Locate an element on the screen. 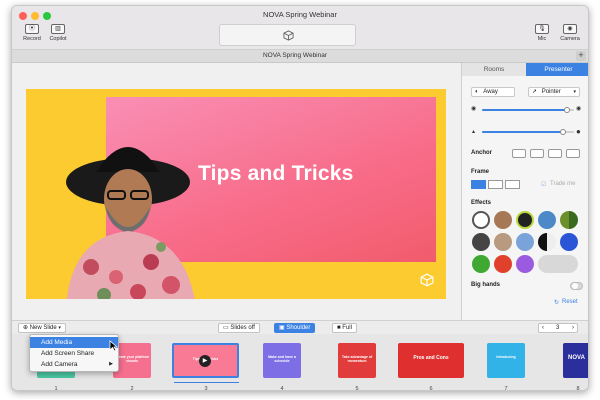  slide-thumb-6: Pros and Cons is located at coordinates (431, 360).